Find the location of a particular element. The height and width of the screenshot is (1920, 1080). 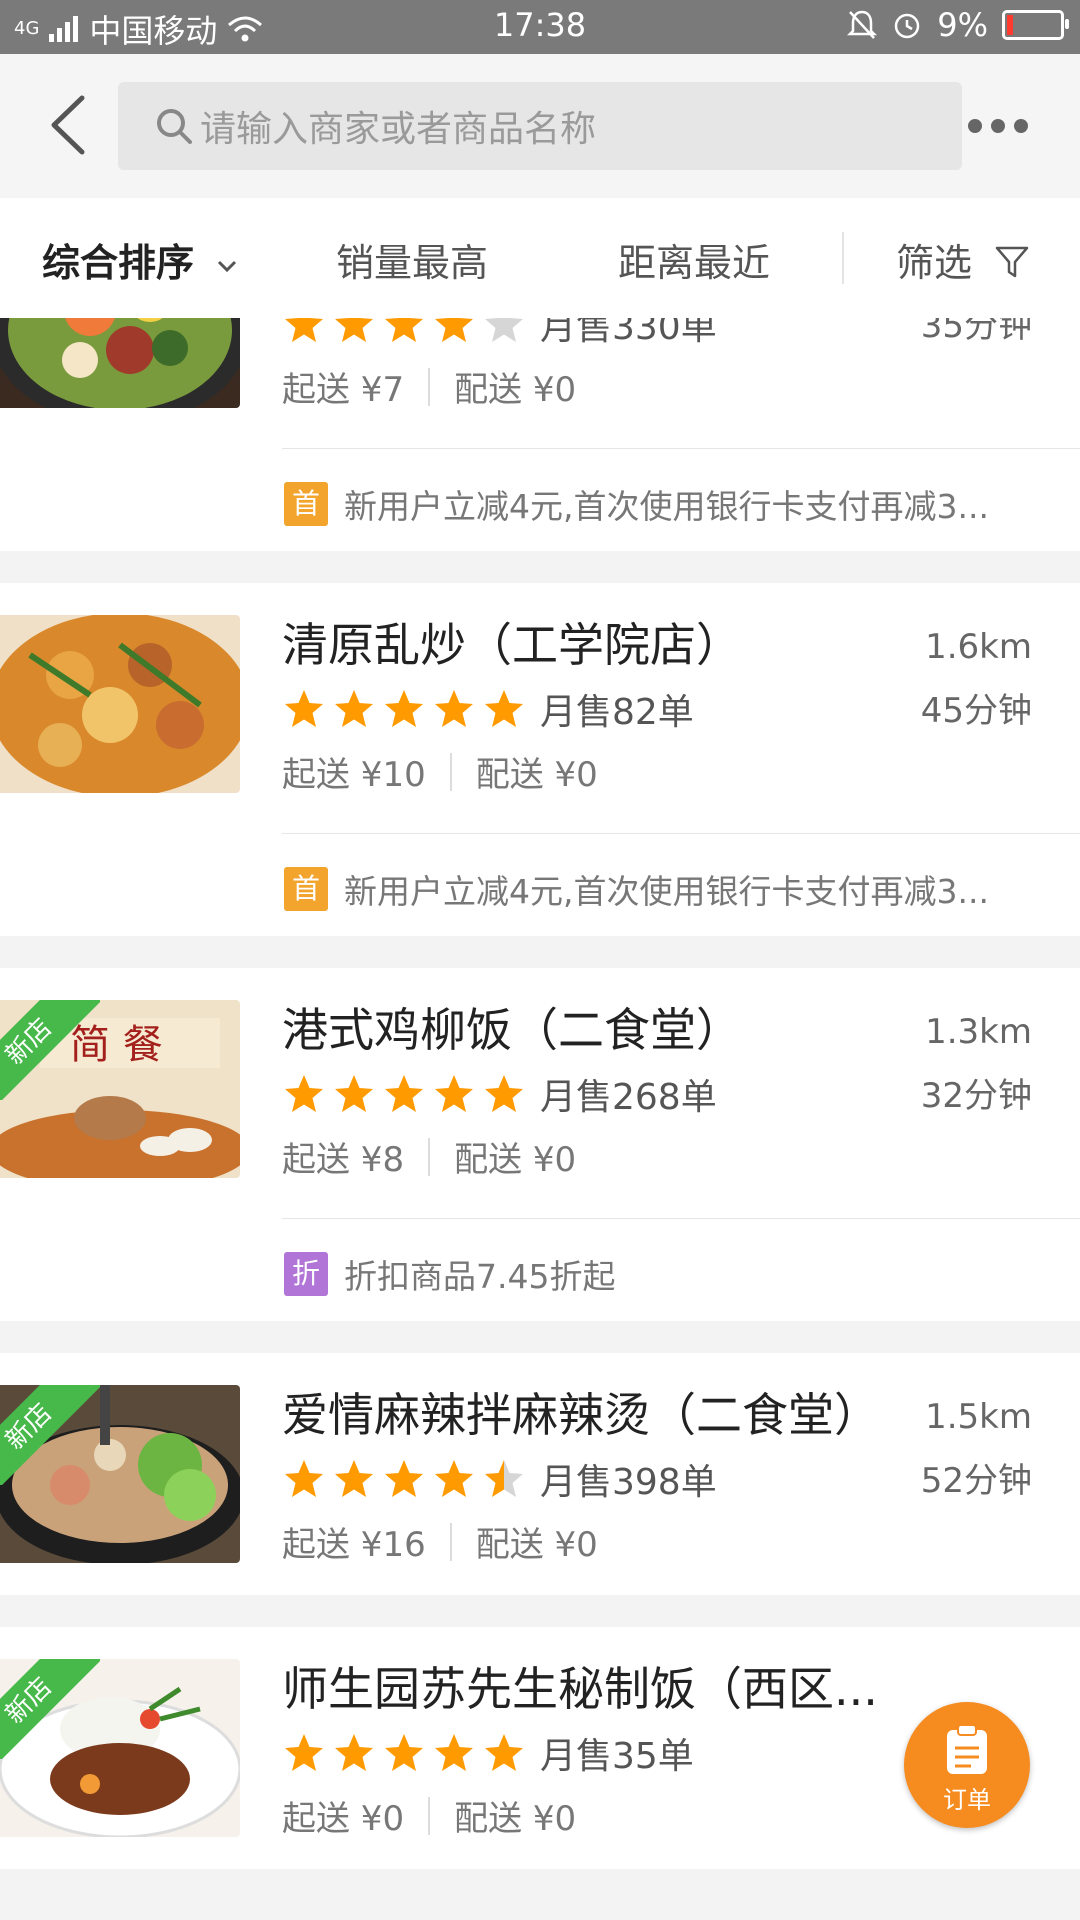

filter-icon is located at coordinates (1012, 262).